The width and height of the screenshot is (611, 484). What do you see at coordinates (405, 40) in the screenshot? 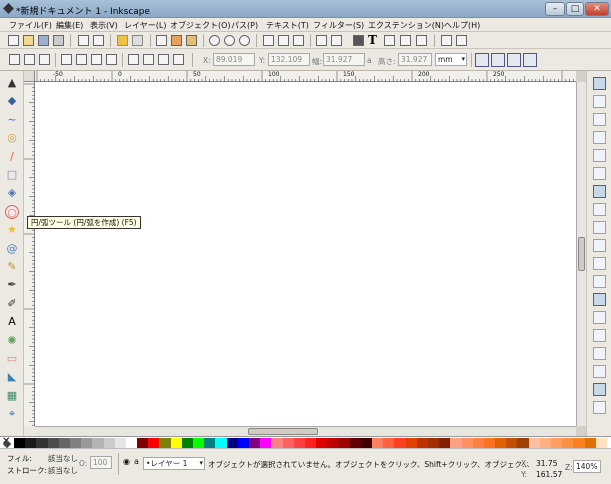
I see `xml-editor-icon` at bounding box center [405, 40].